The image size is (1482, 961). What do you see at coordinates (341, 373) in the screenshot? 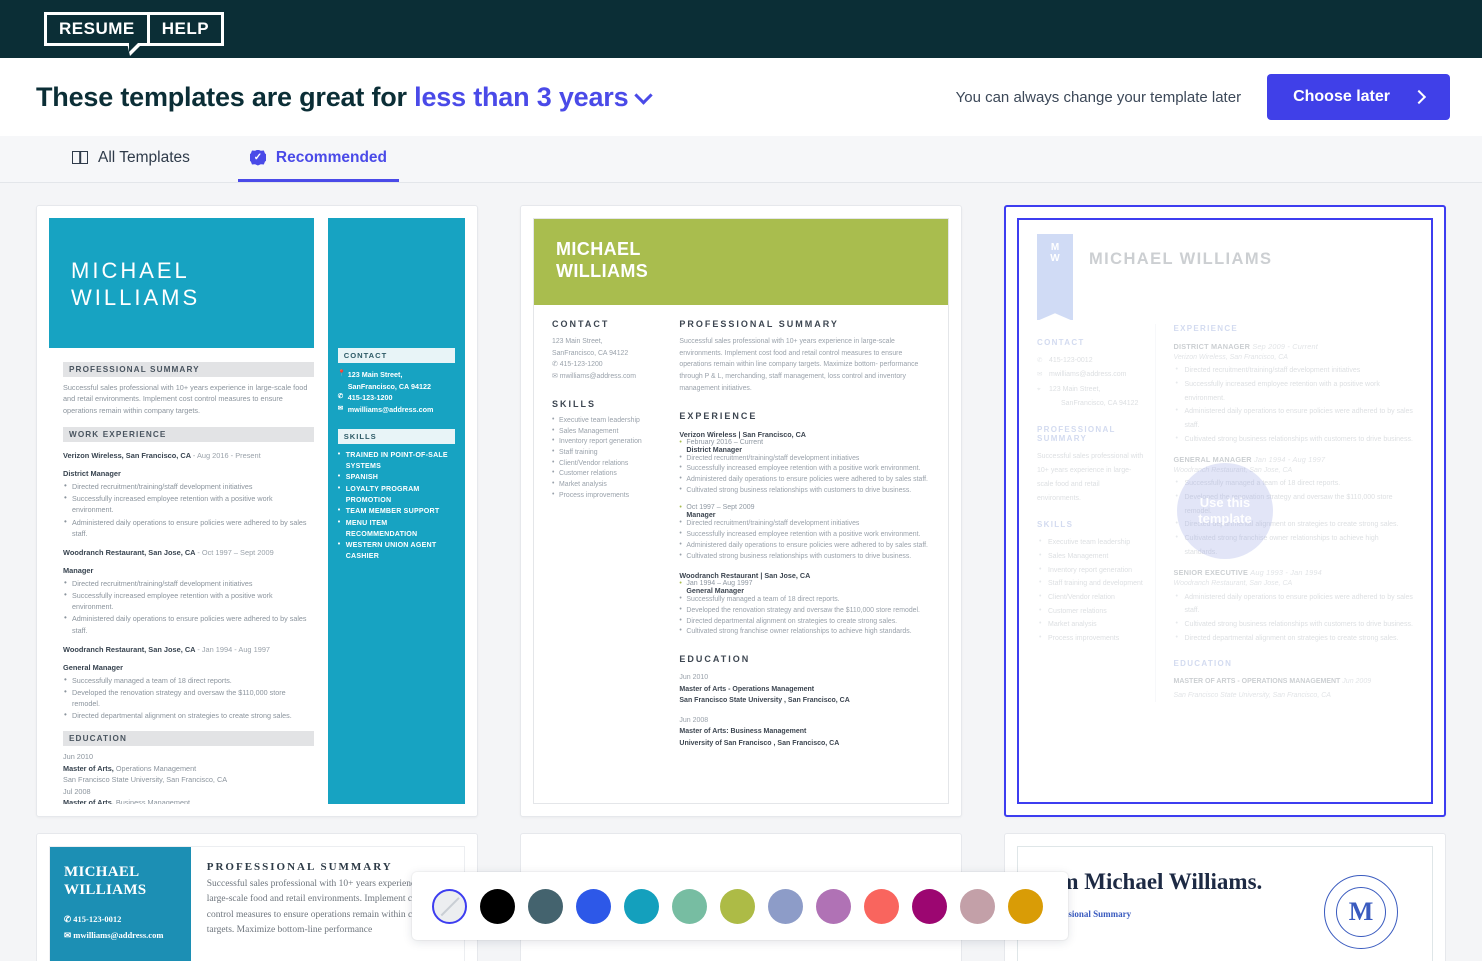
I see `location-pin-icon: 📍` at bounding box center [341, 373].